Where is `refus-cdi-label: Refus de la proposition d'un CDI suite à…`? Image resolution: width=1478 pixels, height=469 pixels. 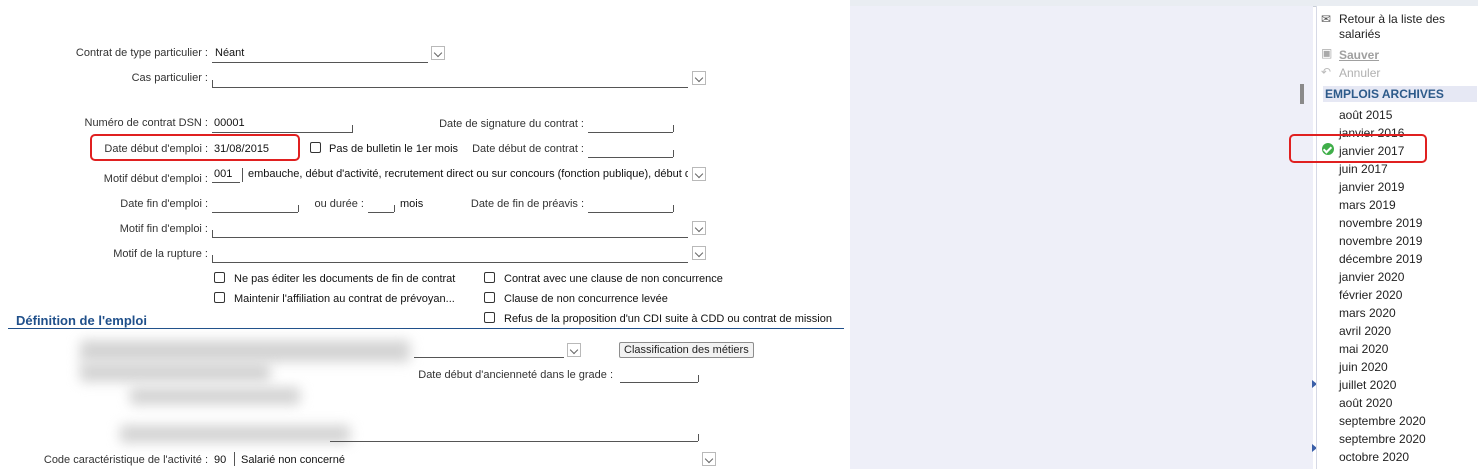
refus-cdi-label: Refus de la proposition d'un CDI suite à… is located at coordinates (668, 319).